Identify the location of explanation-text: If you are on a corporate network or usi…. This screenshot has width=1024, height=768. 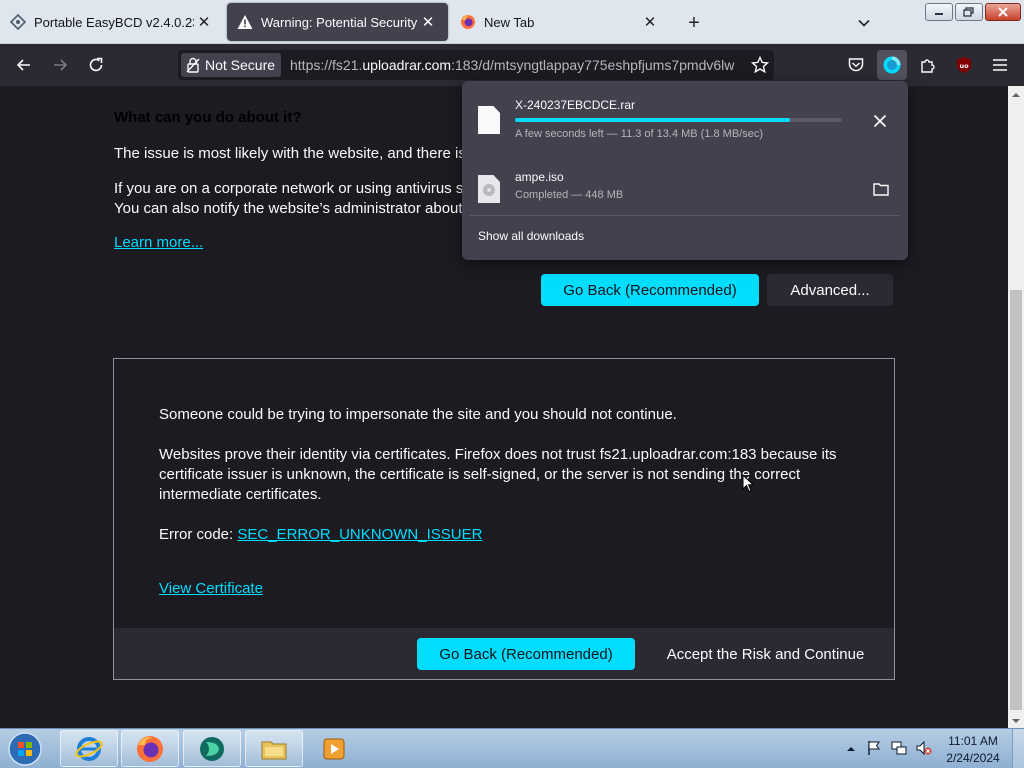
(289, 188).